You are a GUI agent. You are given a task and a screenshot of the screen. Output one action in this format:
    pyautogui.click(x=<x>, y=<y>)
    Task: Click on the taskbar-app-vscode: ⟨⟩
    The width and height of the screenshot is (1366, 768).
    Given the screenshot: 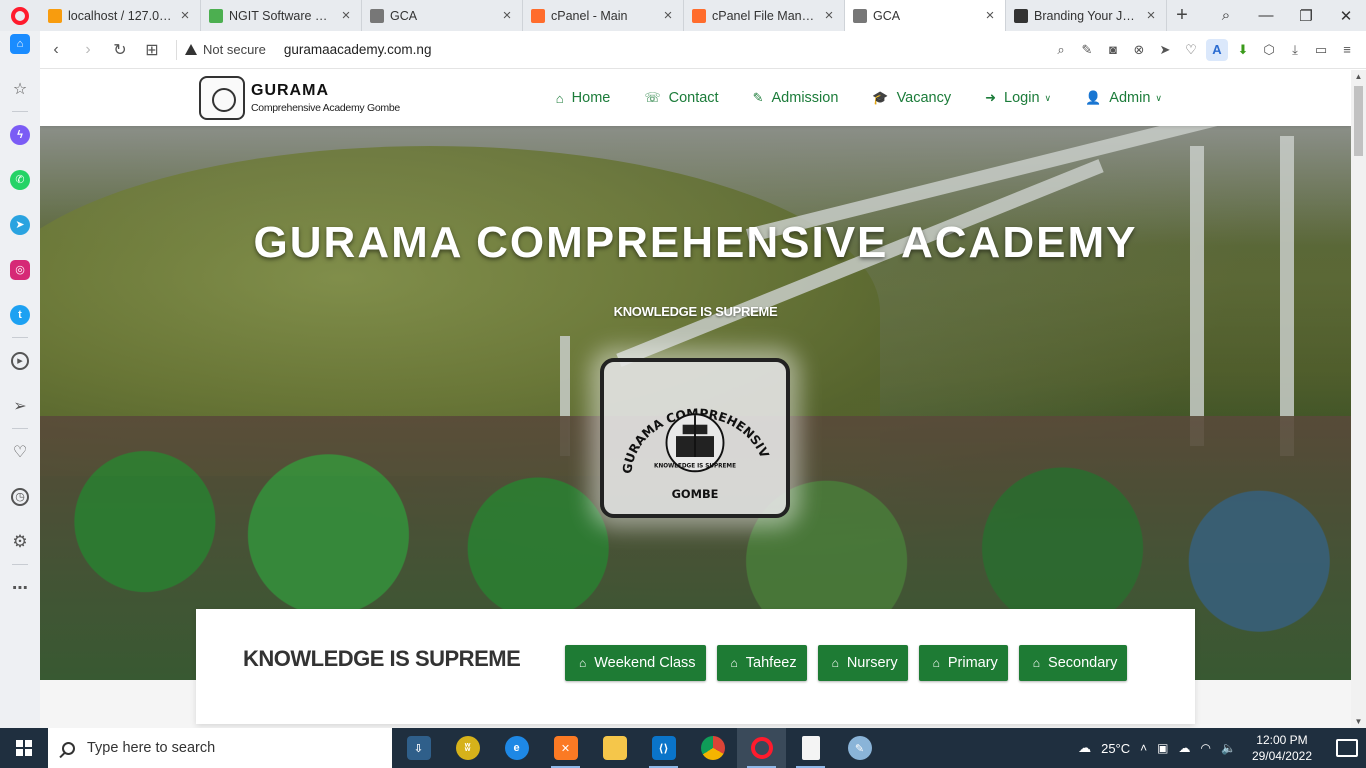 What is the action you would take?
    pyautogui.click(x=663, y=748)
    